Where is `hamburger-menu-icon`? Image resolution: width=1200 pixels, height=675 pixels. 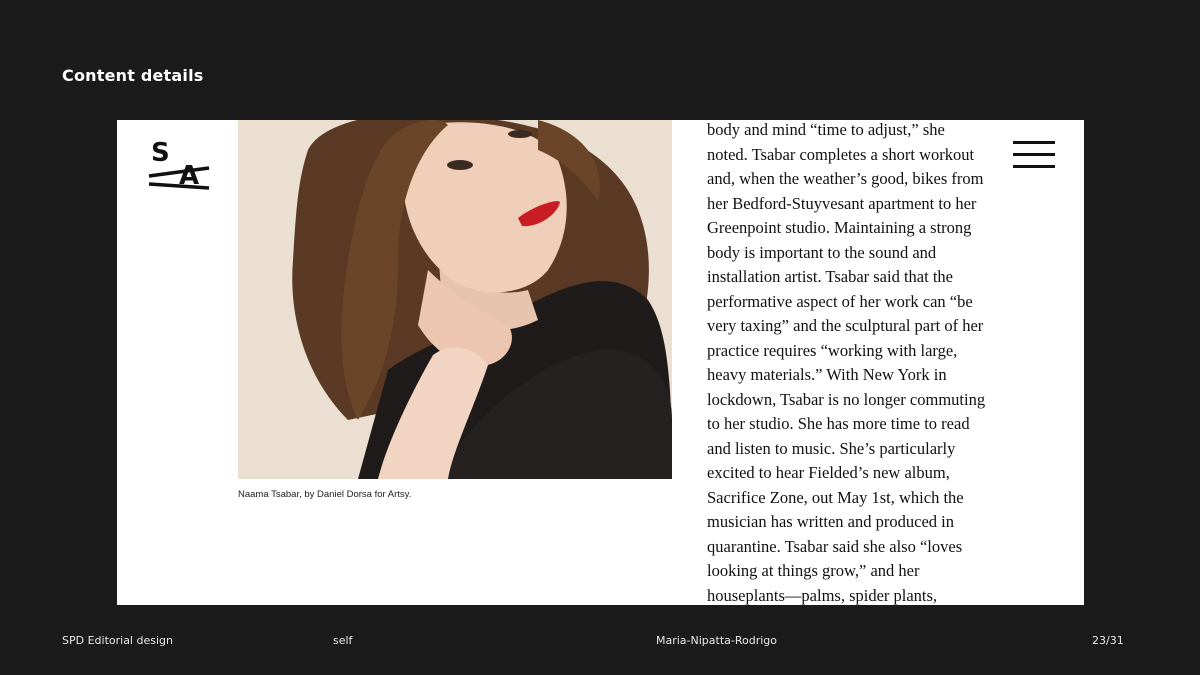
hamburger-menu-icon is located at coordinates (1035, 155).